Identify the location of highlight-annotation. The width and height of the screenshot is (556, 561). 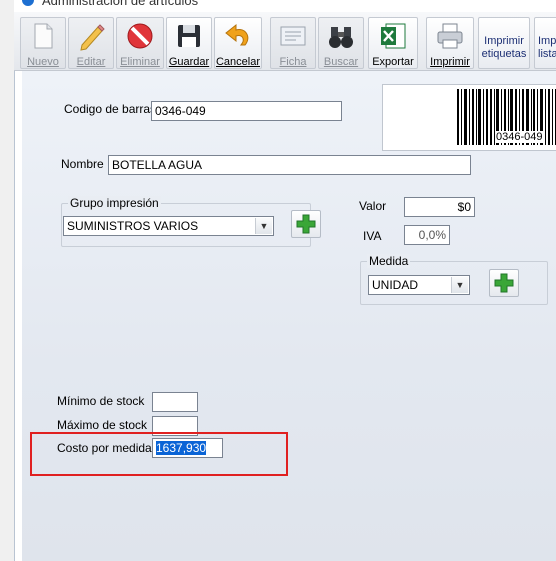
(159, 454).